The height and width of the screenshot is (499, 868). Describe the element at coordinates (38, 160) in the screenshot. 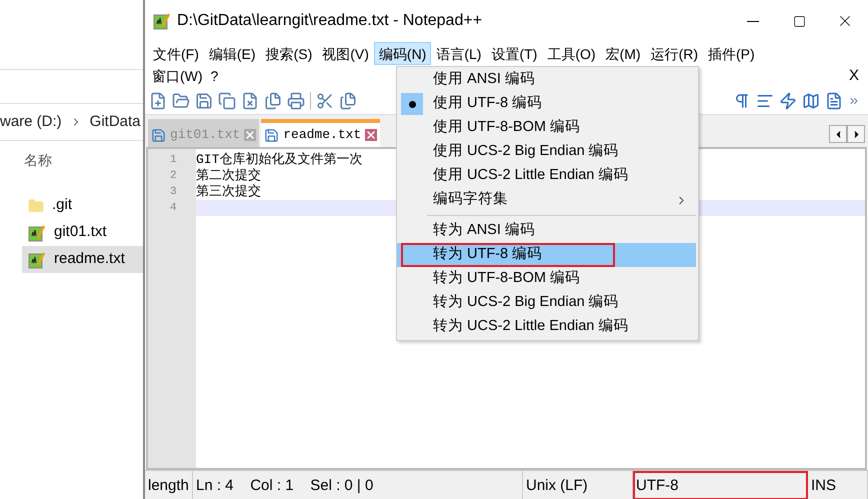

I see `column-header: 名称` at that location.